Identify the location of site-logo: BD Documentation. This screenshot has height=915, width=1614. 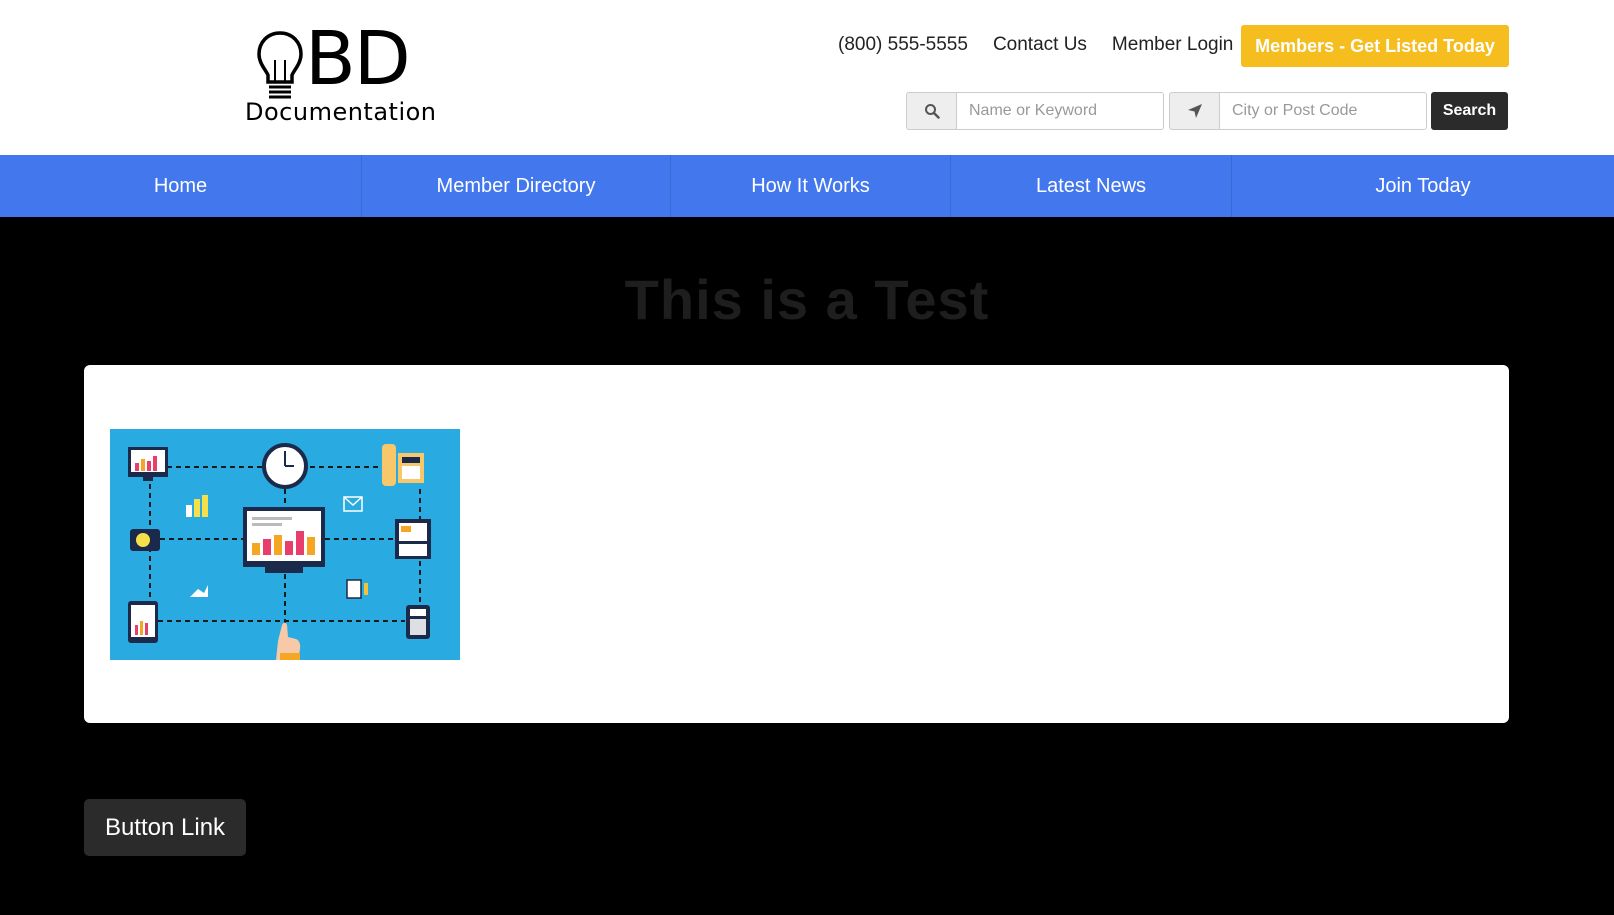
(352, 75).